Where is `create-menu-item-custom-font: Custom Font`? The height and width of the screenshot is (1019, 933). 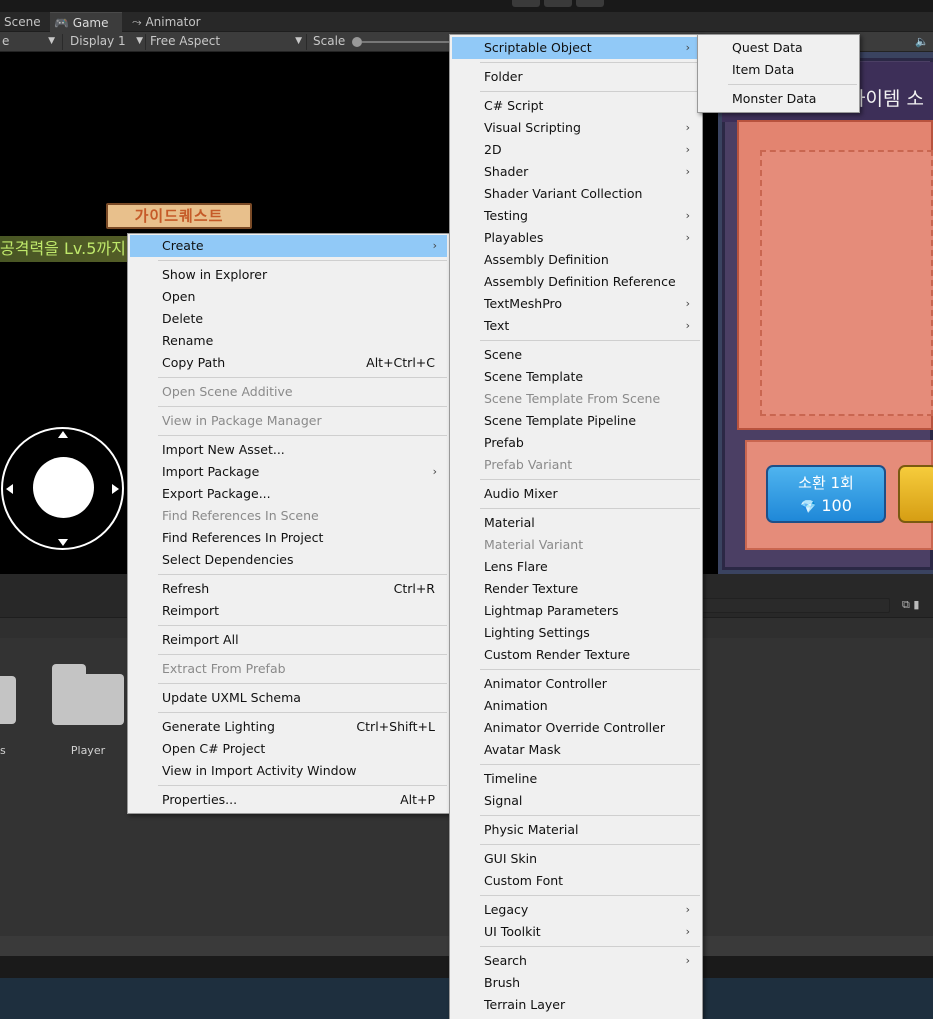 create-menu-item-custom-font: Custom Font is located at coordinates (576, 881).